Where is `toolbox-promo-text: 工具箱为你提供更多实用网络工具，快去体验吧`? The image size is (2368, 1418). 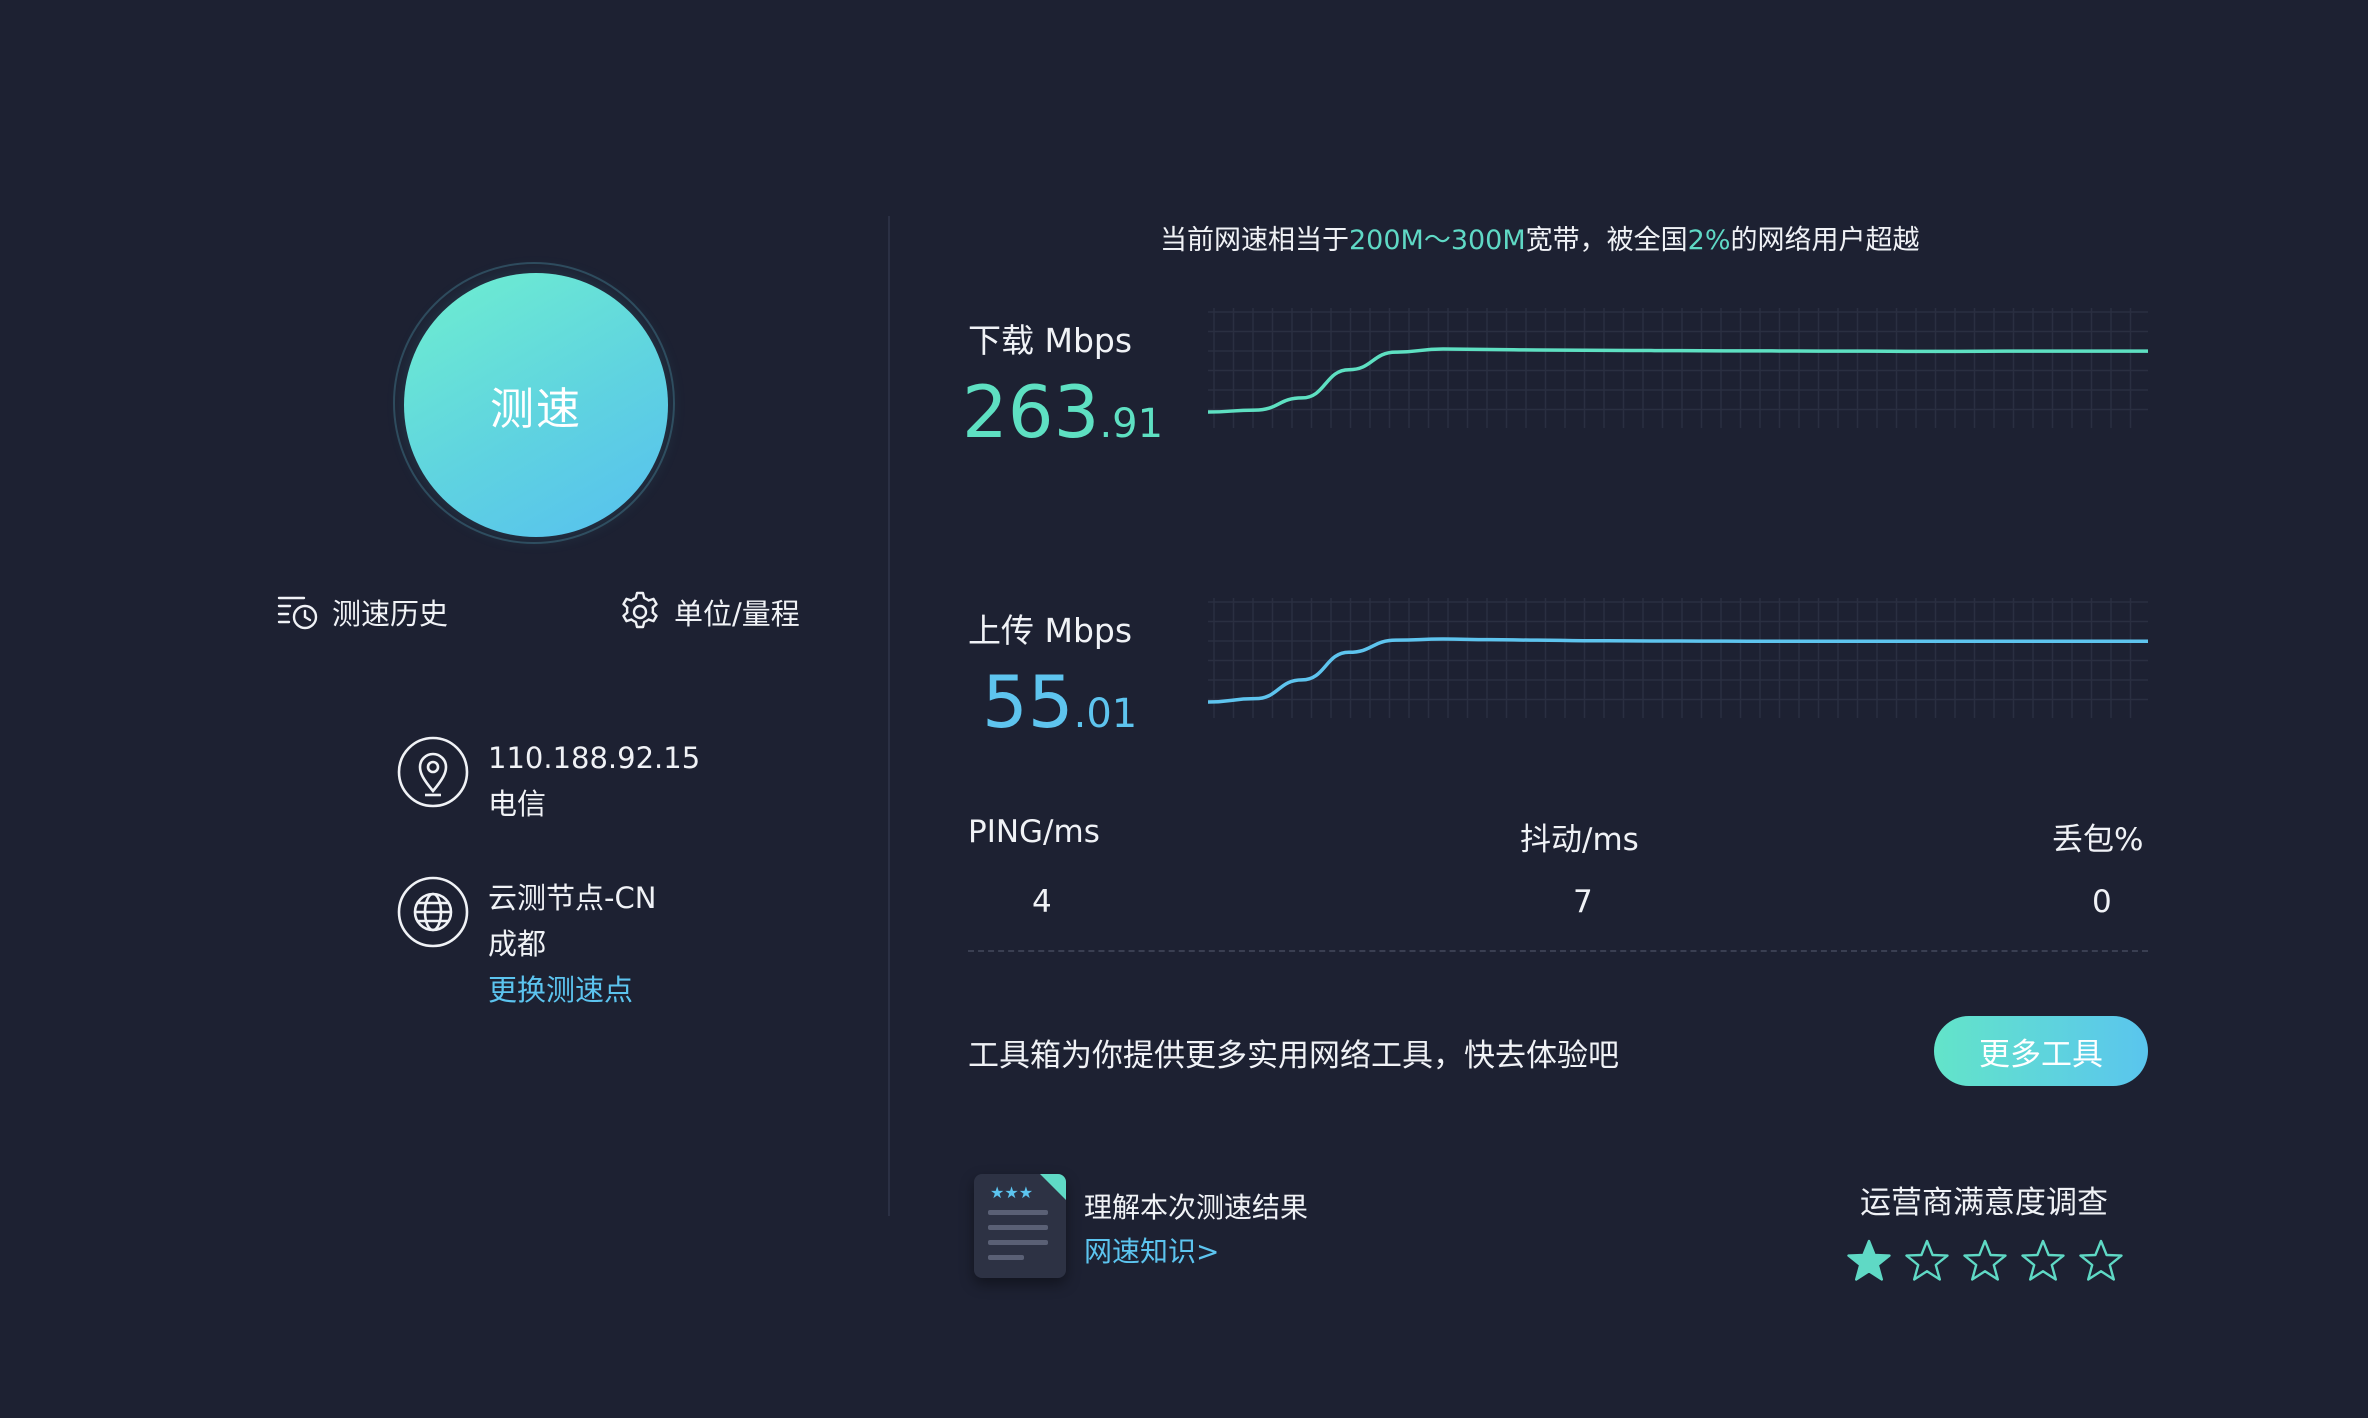
toolbox-promo-text: 工具箱为你提供更多实用网络工具，快去体验吧 is located at coordinates (1293, 1056).